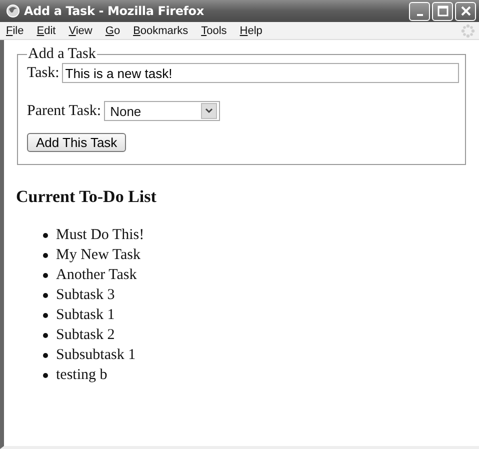 The height and width of the screenshot is (449, 479). I want to click on task-item: My New Task, so click(98, 255).